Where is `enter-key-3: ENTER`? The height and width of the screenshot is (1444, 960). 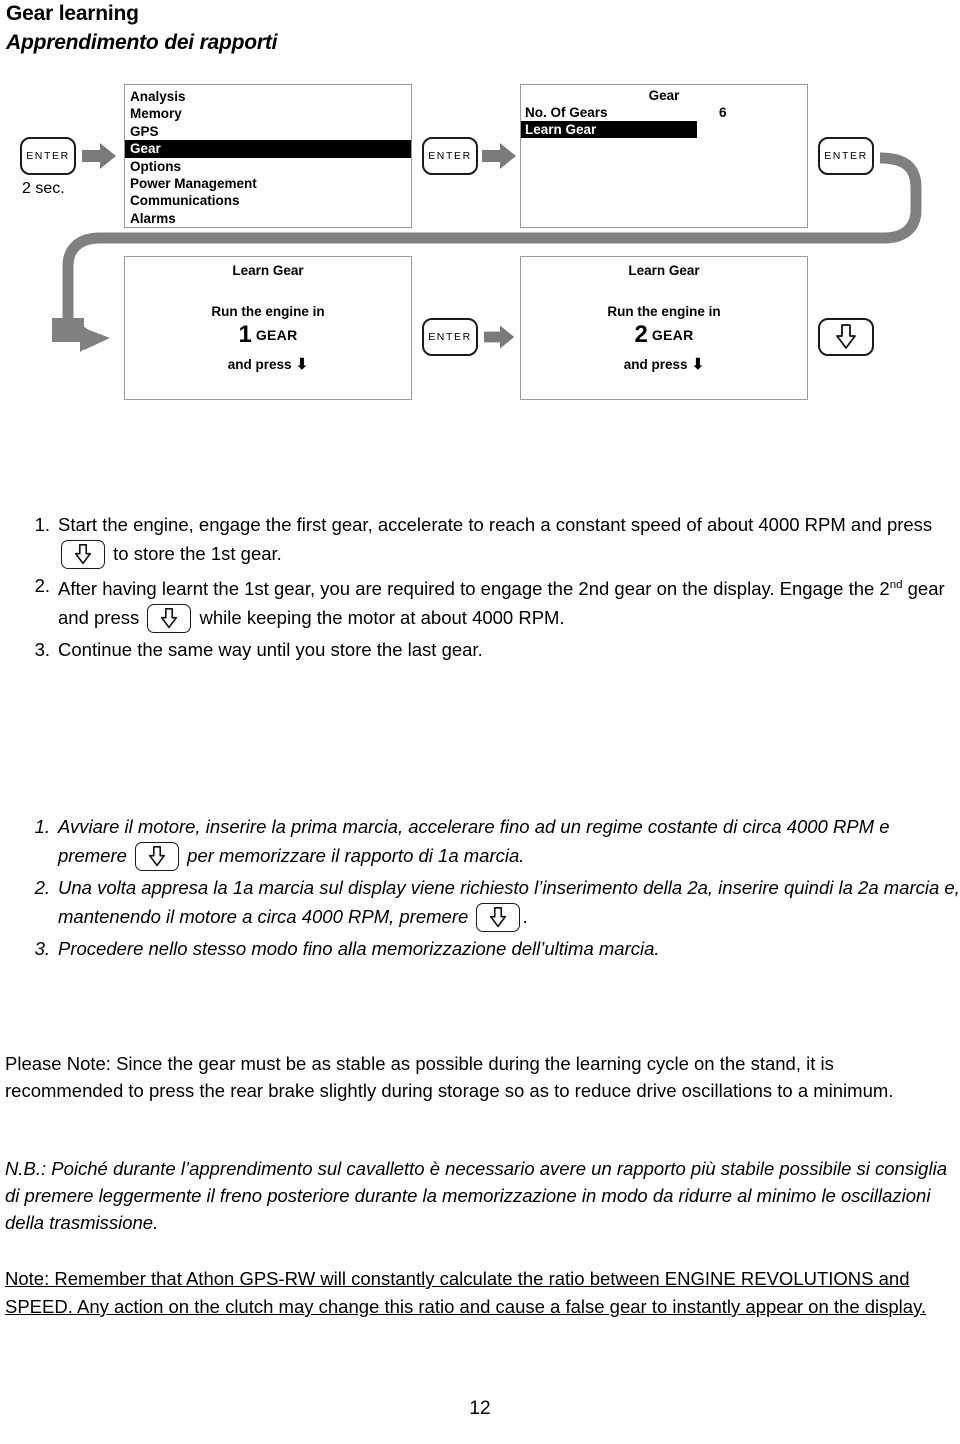 enter-key-3: ENTER is located at coordinates (846, 156).